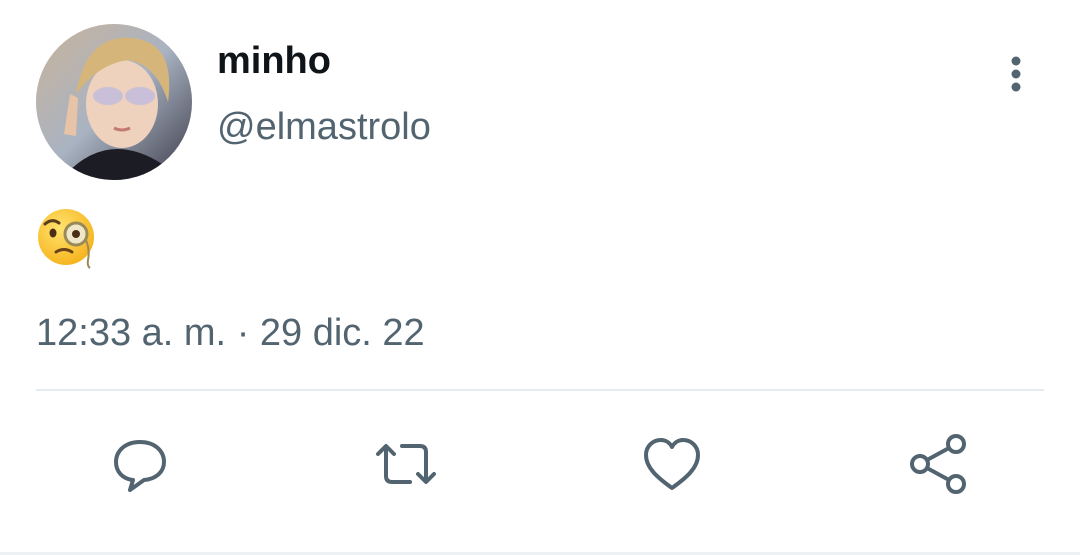  I want to click on face-with-monocle-icon, so click(66, 239).